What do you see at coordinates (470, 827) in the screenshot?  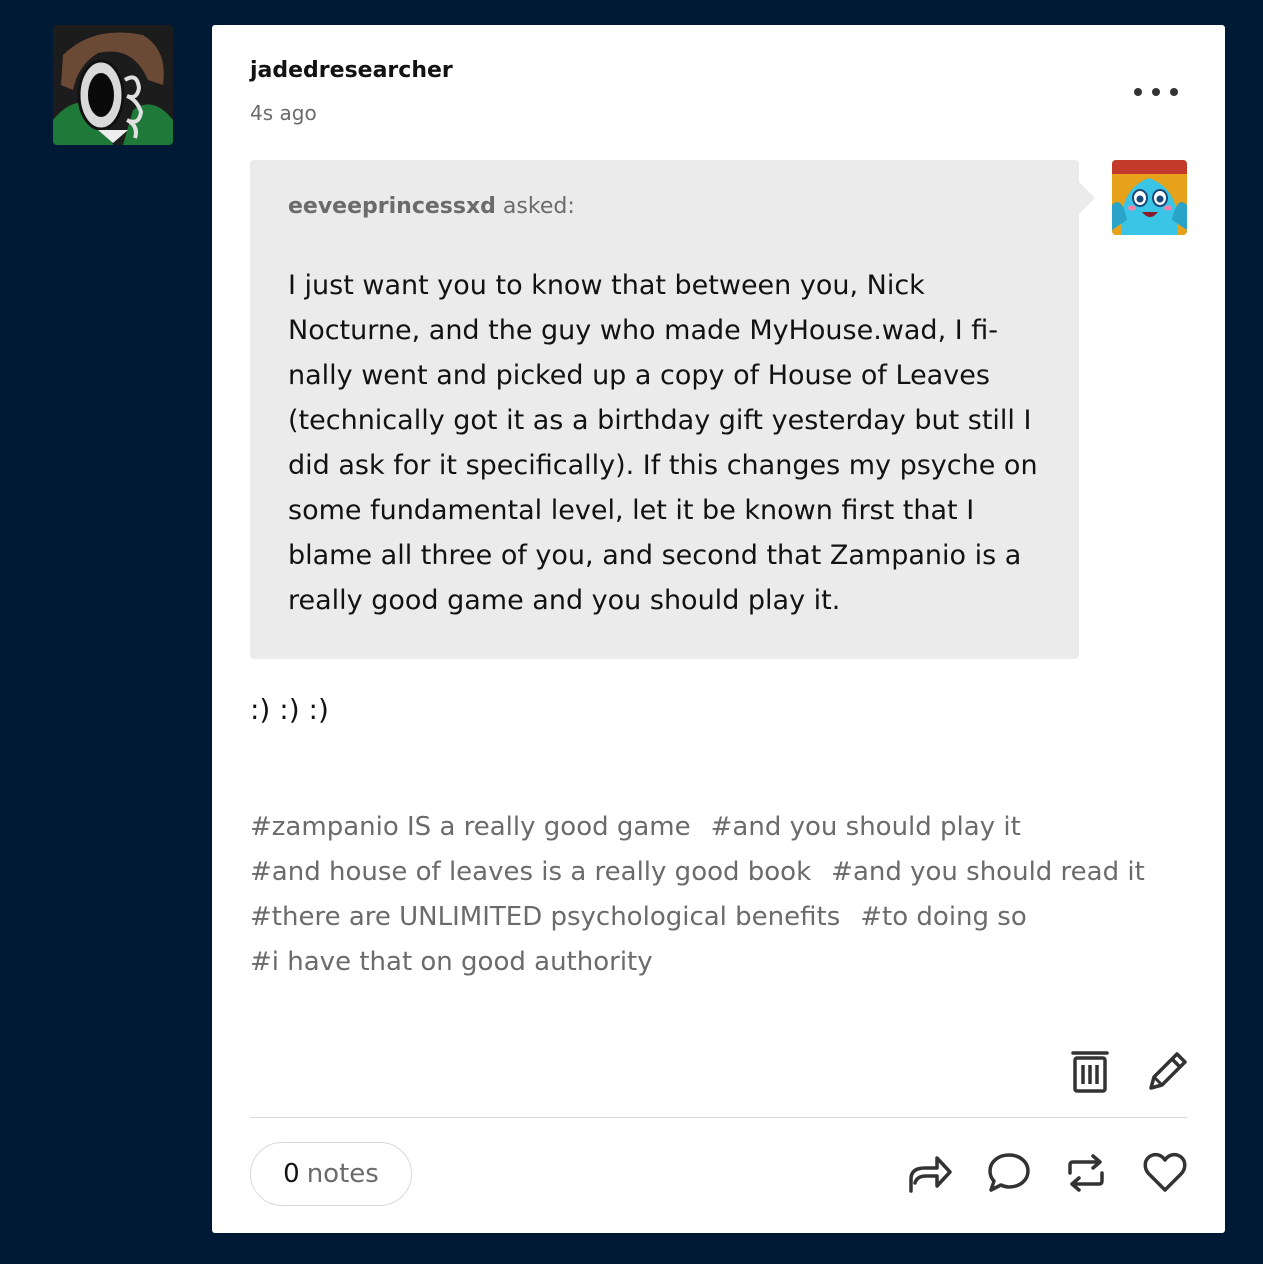 I see `tag-link: #zampanio IS a really good game` at bounding box center [470, 827].